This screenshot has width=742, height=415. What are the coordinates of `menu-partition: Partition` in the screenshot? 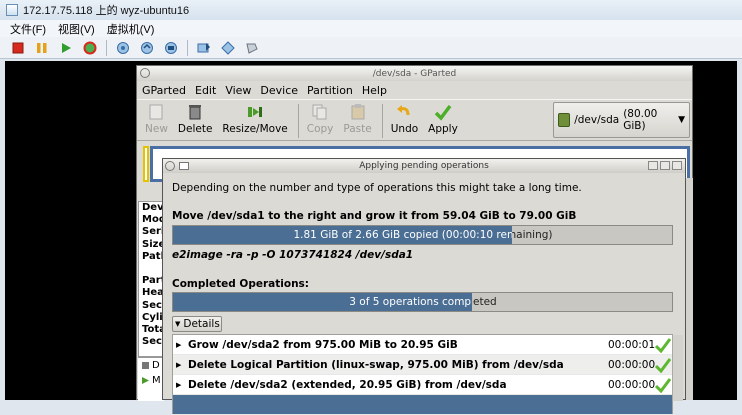 It's located at (330, 90).